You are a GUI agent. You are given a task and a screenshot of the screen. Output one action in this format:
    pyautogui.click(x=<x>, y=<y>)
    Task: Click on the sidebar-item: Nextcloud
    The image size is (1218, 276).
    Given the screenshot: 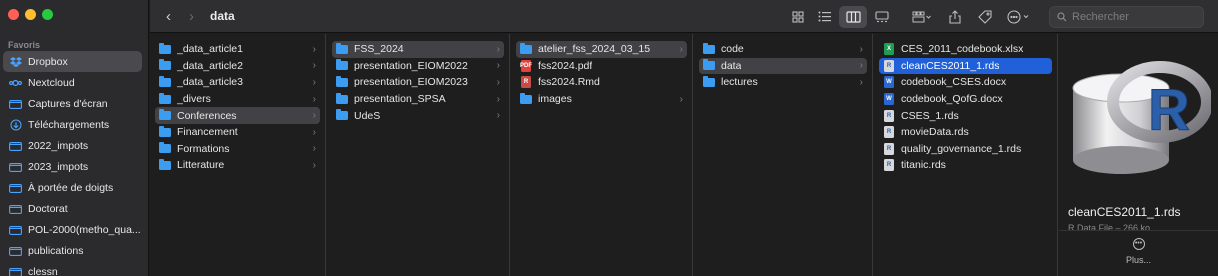 What is the action you would take?
    pyautogui.click(x=72, y=82)
    